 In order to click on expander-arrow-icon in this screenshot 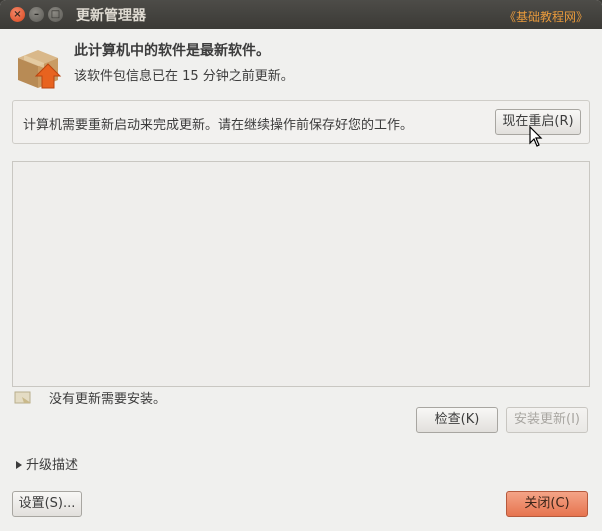, I will do `click(19, 464)`.